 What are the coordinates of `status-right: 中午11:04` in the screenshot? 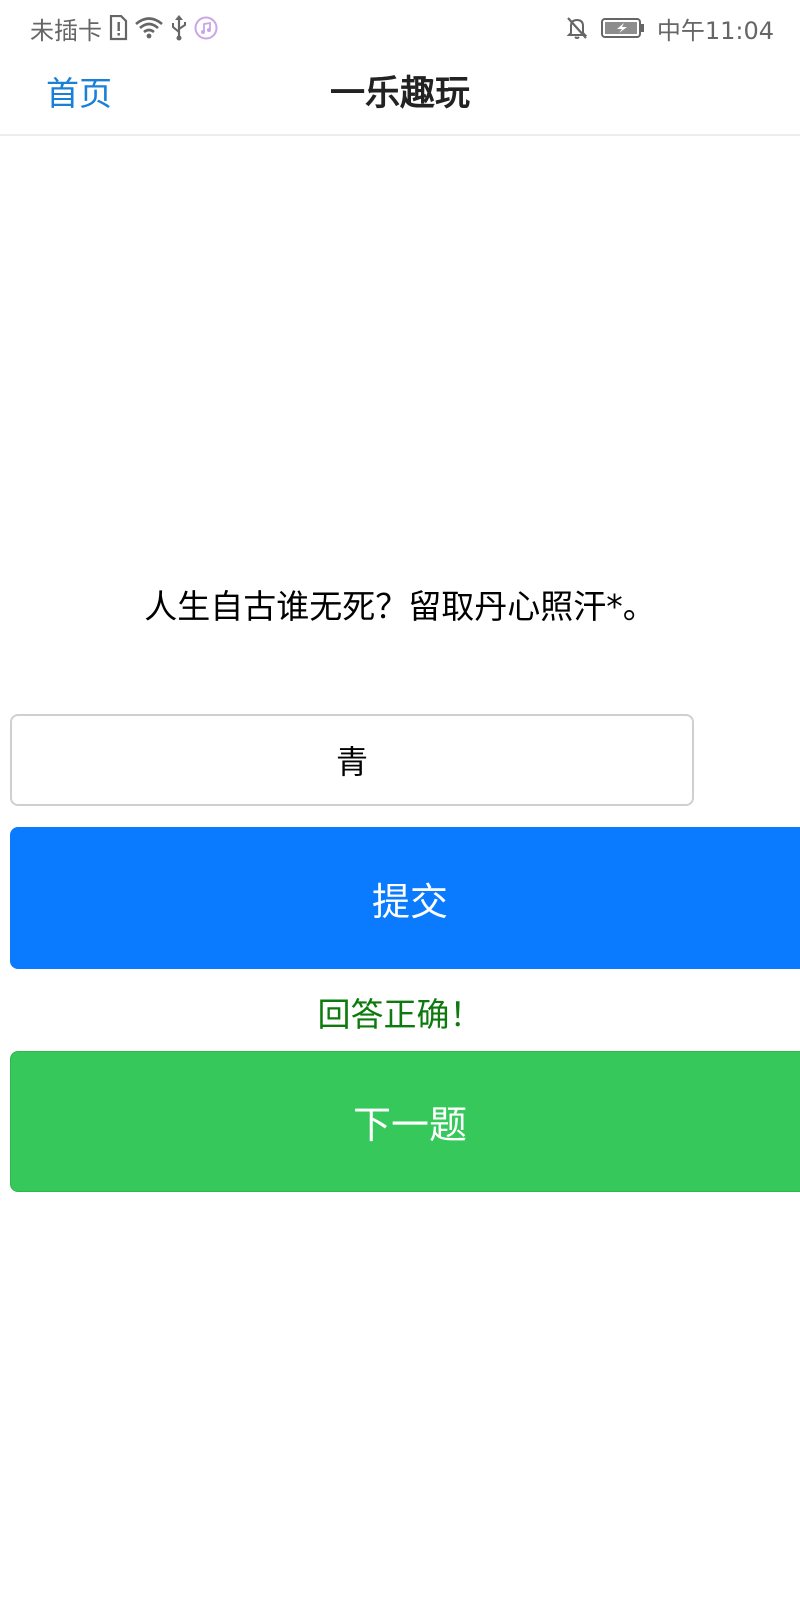 It's located at (669, 28).